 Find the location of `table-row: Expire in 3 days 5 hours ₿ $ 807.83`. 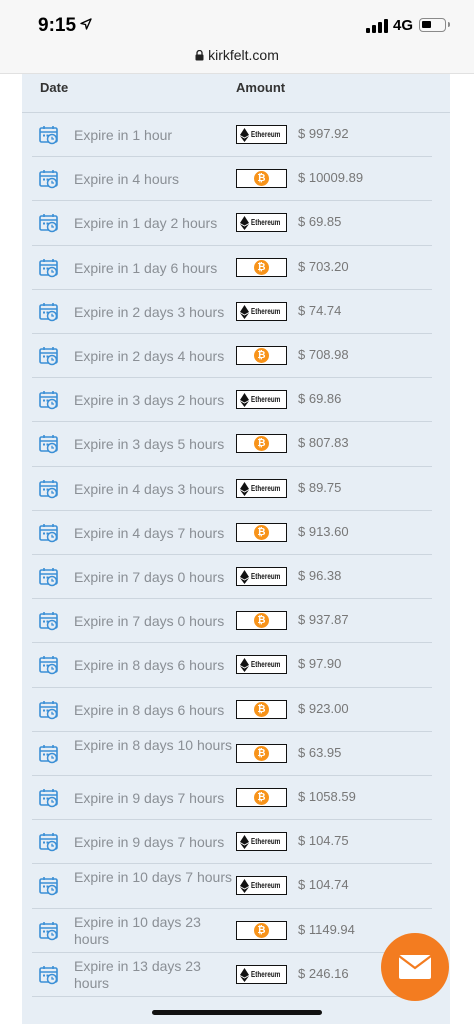

table-row: Expire in 3 days 5 hours ₿ $ 807.83 is located at coordinates (236, 444).